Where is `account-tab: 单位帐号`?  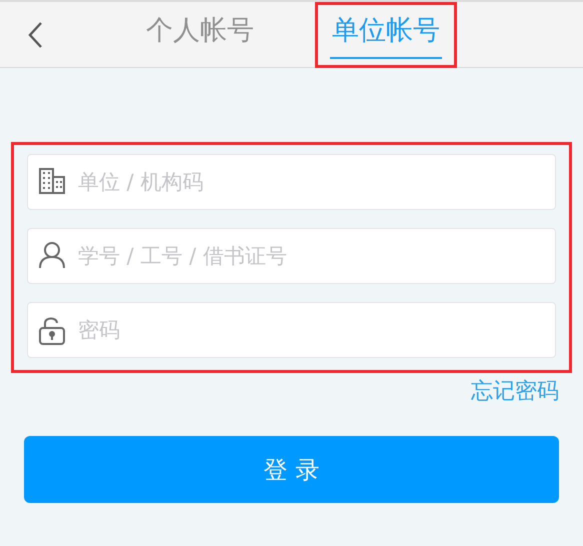 account-tab: 单位帐号 is located at coordinates (386, 35).